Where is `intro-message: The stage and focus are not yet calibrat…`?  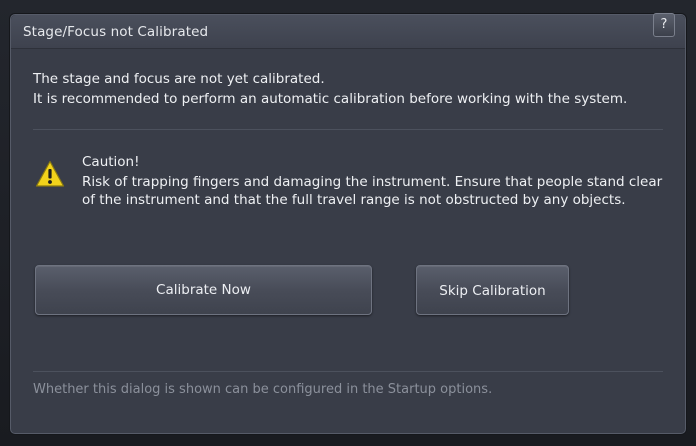
intro-message: The stage and focus are not yet calibrat… is located at coordinates (353, 89).